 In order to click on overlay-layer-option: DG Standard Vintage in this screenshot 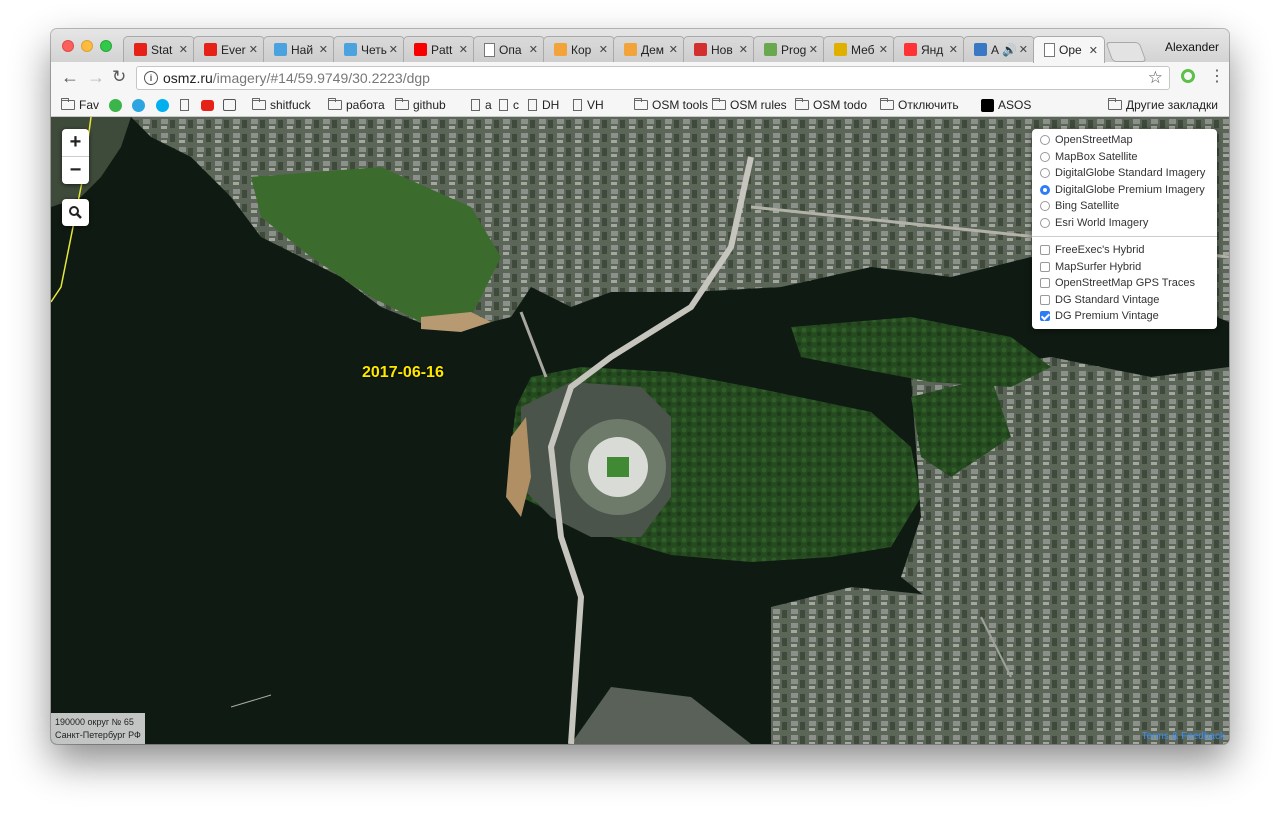, I will do `click(1124, 300)`.